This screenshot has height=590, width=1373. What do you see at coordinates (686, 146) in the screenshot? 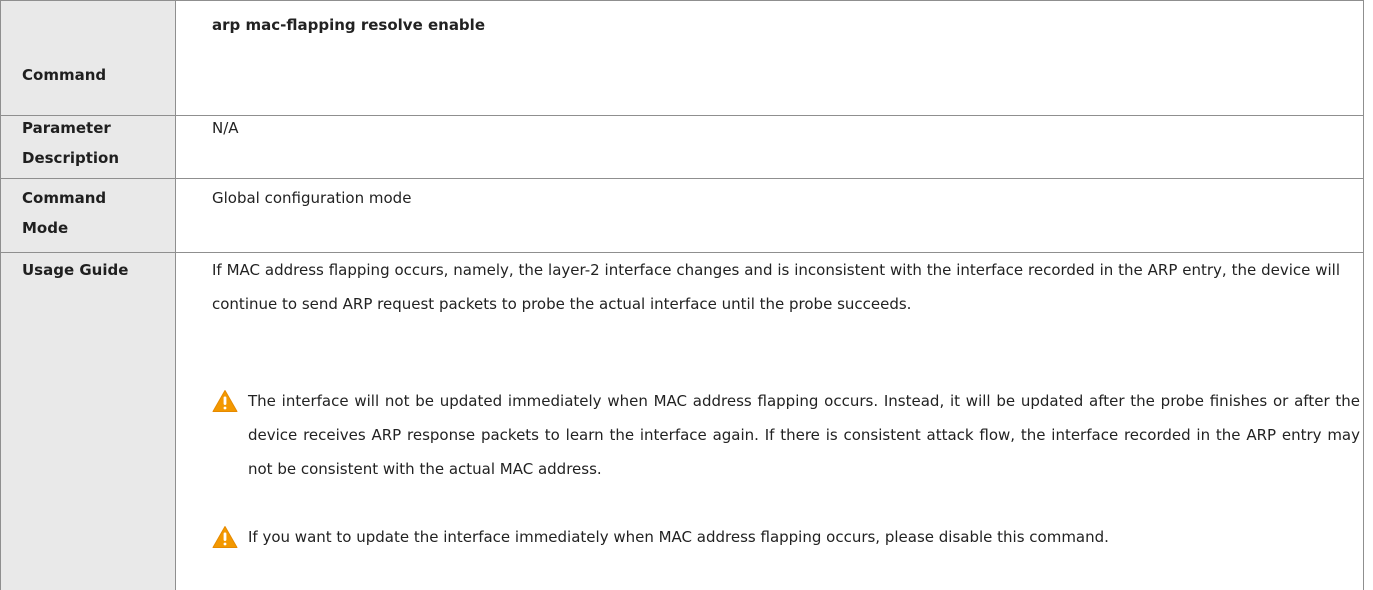
I see `row-parameter-description: Parameter Description N/A` at bounding box center [686, 146].